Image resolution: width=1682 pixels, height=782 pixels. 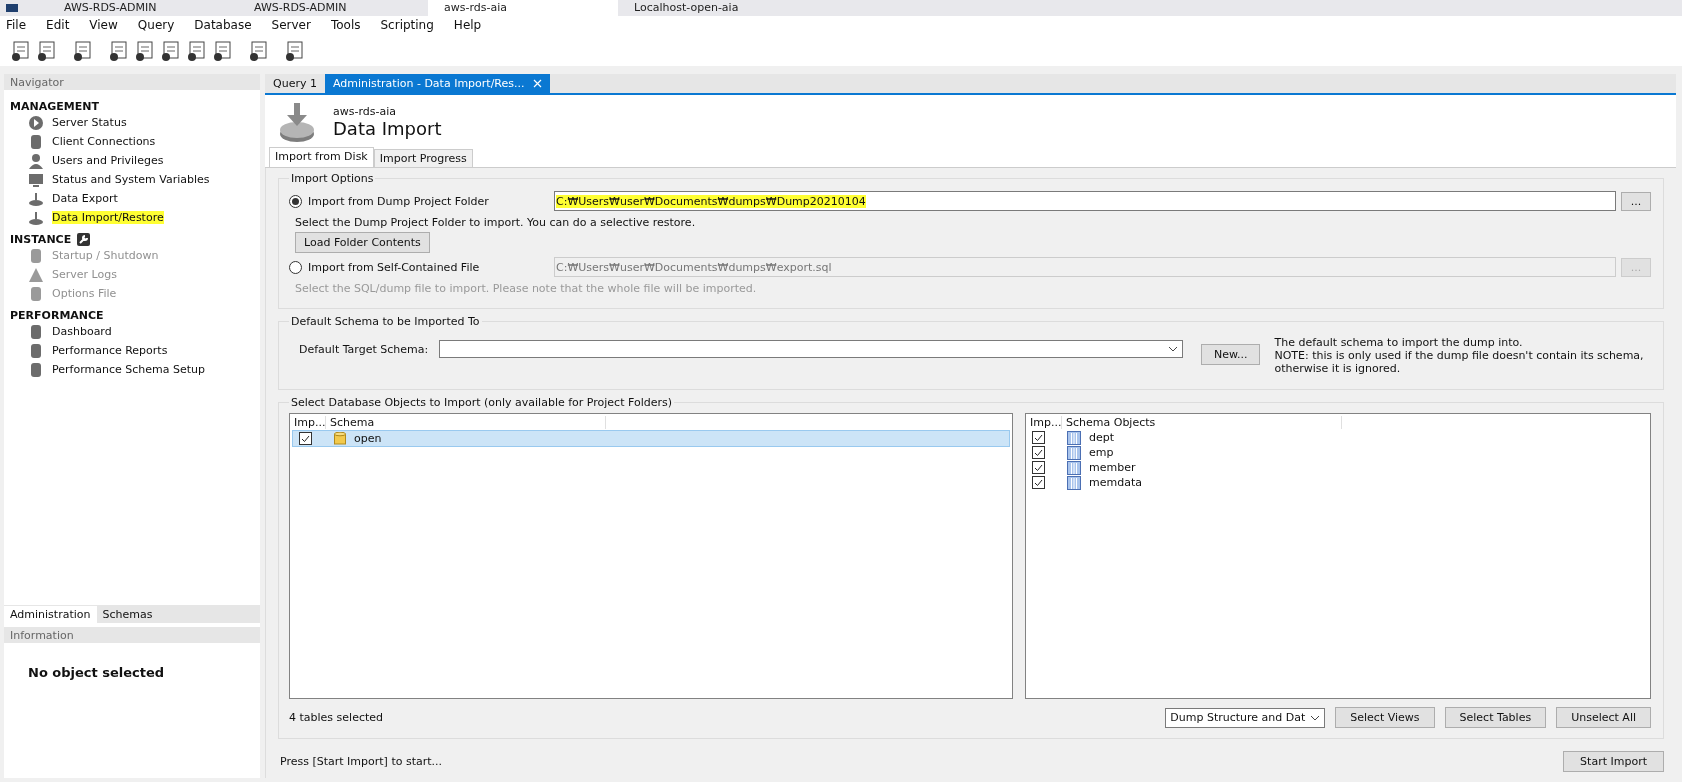 What do you see at coordinates (651, 438) in the screenshot?
I see `table-row: open` at bounding box center [651, 438].